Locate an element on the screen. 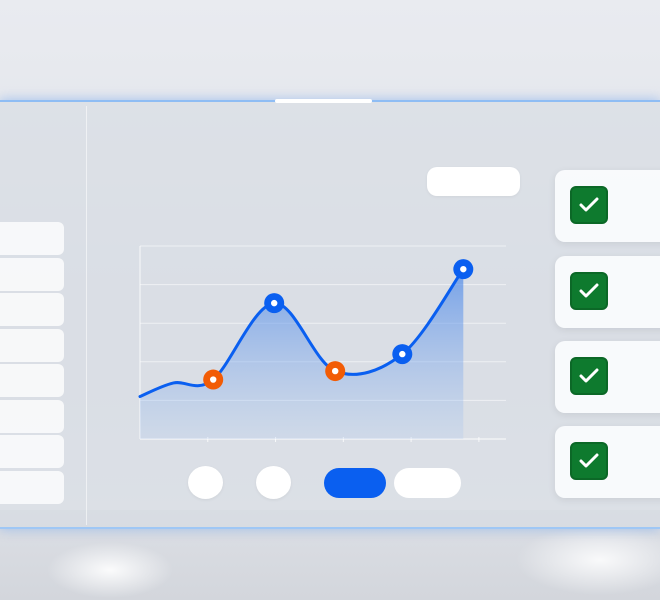 The width and height of the screenshot is (660, 600). inactive-toggle-button is located at coordinates (427, 483).